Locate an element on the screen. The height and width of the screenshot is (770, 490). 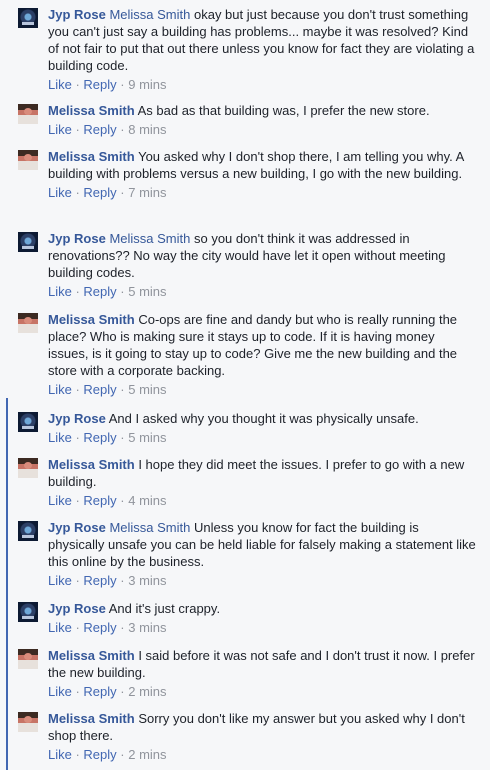
comment-body: Jyp Rose And it's just crappy. is located at coordinates (263, 608).